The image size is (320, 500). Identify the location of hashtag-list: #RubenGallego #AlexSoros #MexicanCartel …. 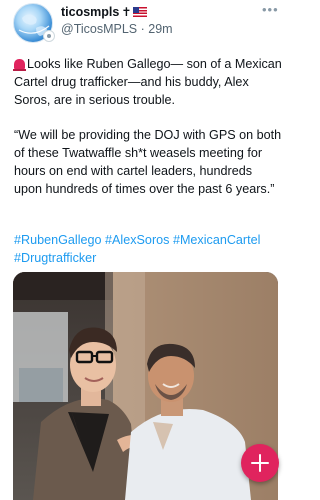
(148, 249).